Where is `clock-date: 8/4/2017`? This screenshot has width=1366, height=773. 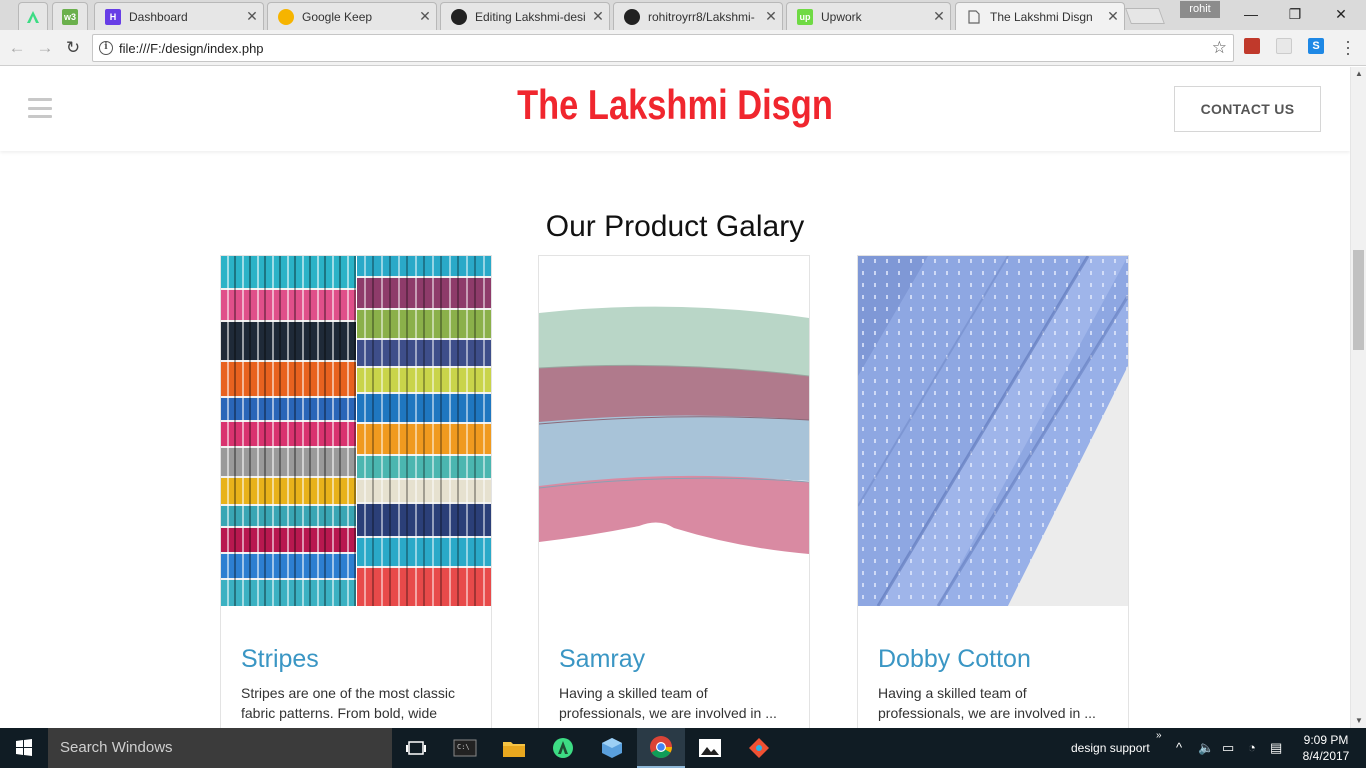 clock-date: 8/4/2017 is located at coordinates (1326, 756).